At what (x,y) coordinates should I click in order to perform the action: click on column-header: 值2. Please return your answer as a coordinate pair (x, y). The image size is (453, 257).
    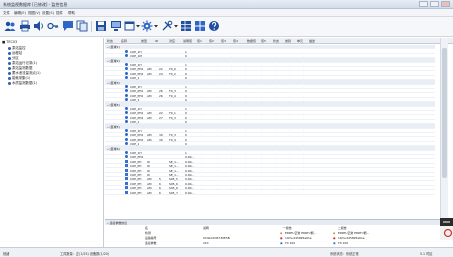
    Looking at the image, I should click on (211, 41).